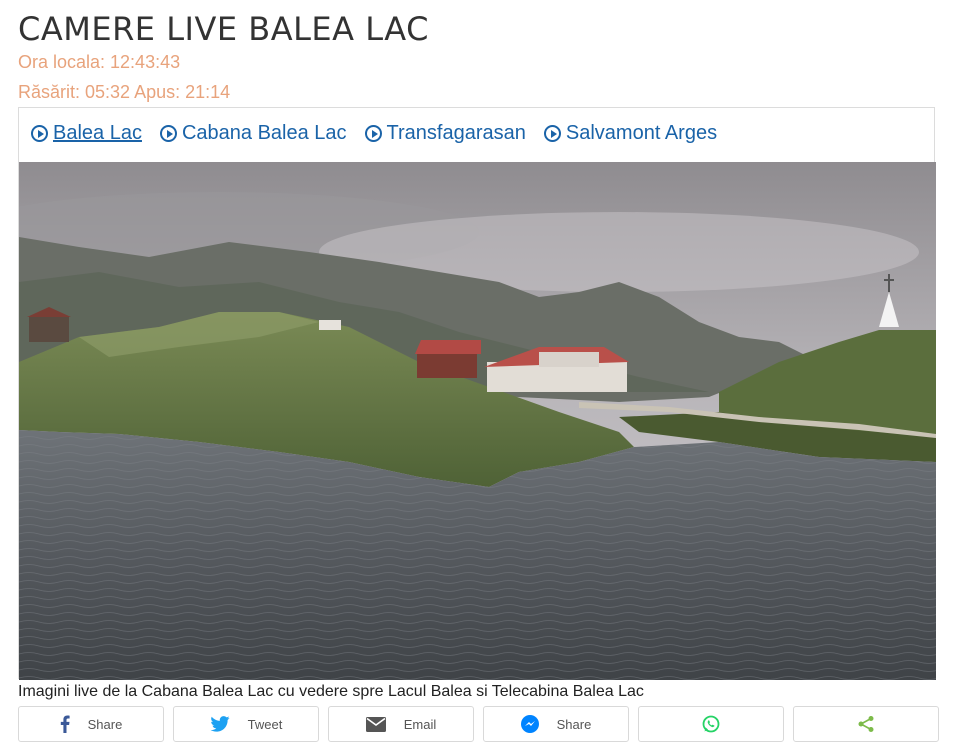 This screenshot has height=750, width=959. What do you see at coordinates (264, 133) in the screenshot?
I see `tab-label: Cabana Balea Lac` at bounding box center [264, 133].